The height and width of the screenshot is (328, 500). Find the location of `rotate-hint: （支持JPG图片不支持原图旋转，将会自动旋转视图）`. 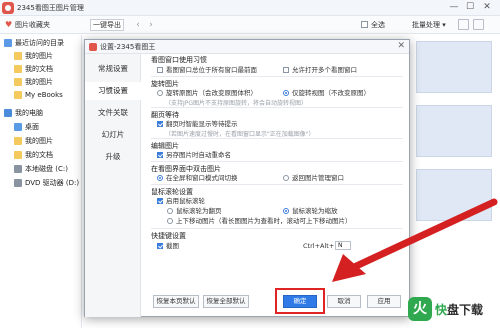

rotate-hint: （支持JPG图片不支持原图旋转，将会自动旋转视图） is located at coordinates (236, 103).